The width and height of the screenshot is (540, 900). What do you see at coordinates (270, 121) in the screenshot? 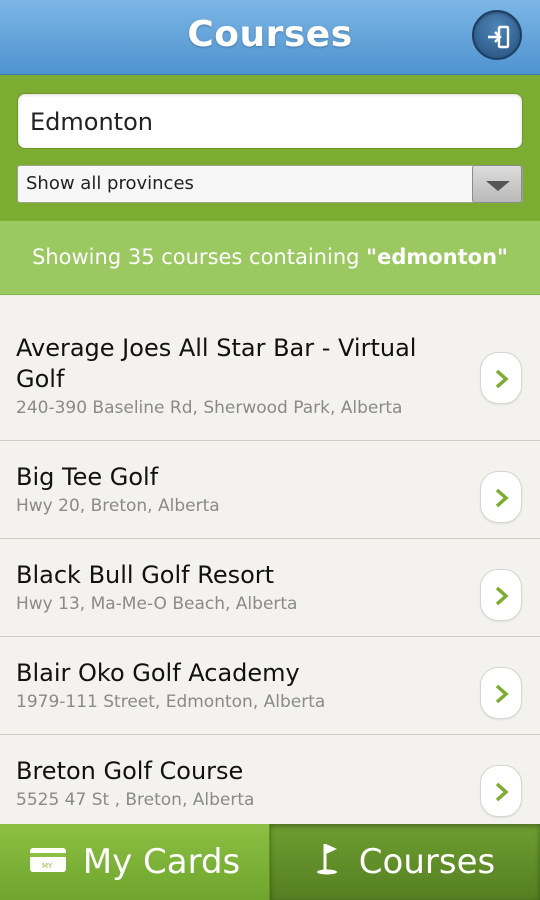
I see `search-input: Edmonton` at bounding box center [270, 121].